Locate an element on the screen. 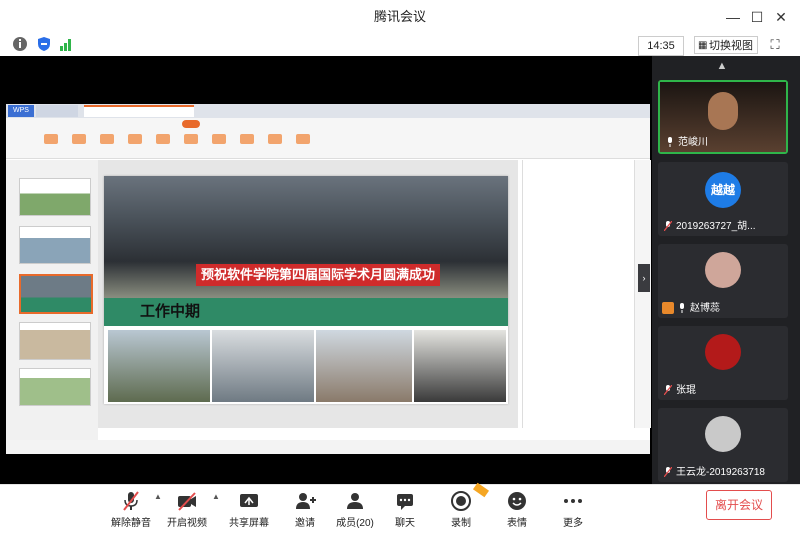 The image size is (800, 535). share-screen-icon is located at coordinates (249, 500).